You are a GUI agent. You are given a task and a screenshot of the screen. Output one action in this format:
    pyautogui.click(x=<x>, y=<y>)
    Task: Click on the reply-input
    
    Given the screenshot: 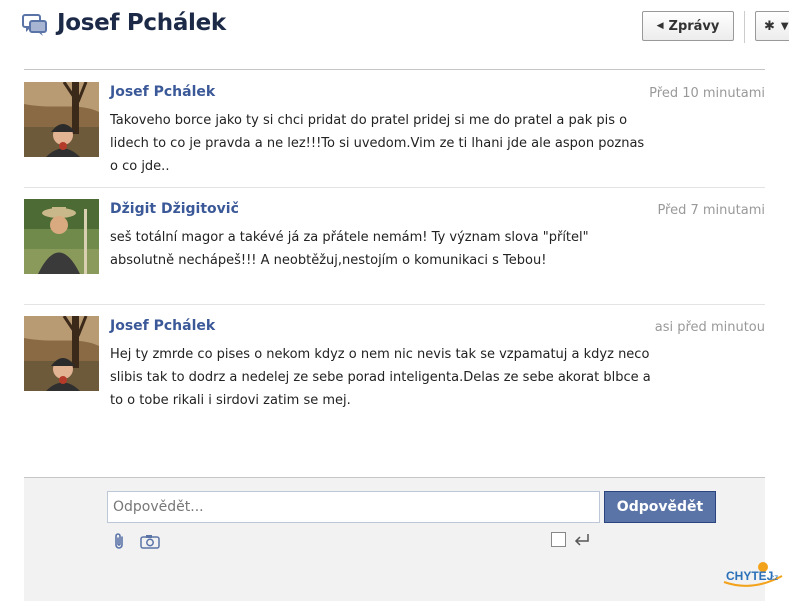 What is the action you would take?
    pyautogui.click(x=353, y=507)
    